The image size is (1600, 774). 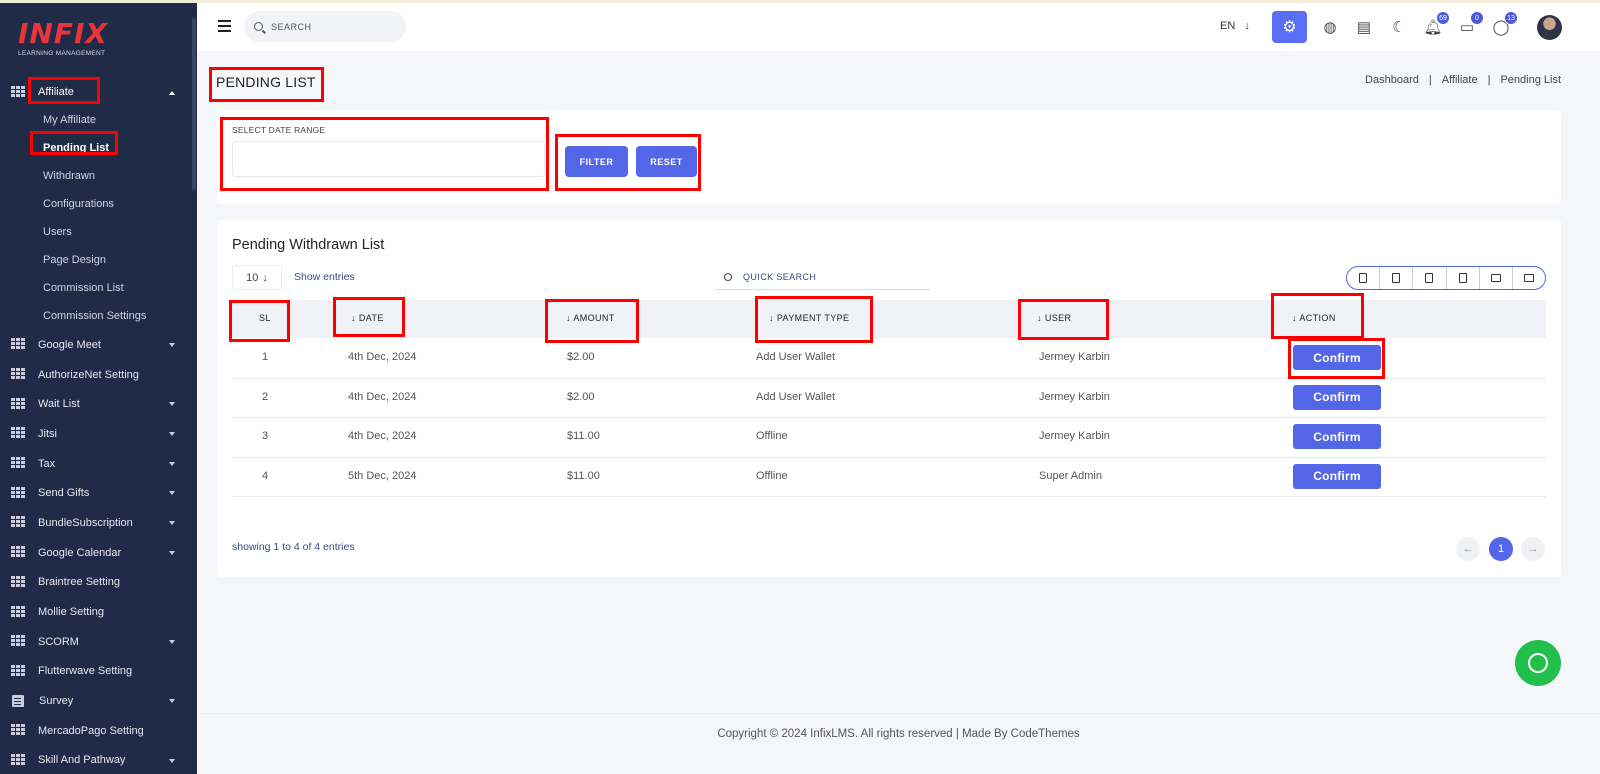 I want to click on sidebar-item-bundlesubscription: BundleSubscription, so click(x=98, y=523).